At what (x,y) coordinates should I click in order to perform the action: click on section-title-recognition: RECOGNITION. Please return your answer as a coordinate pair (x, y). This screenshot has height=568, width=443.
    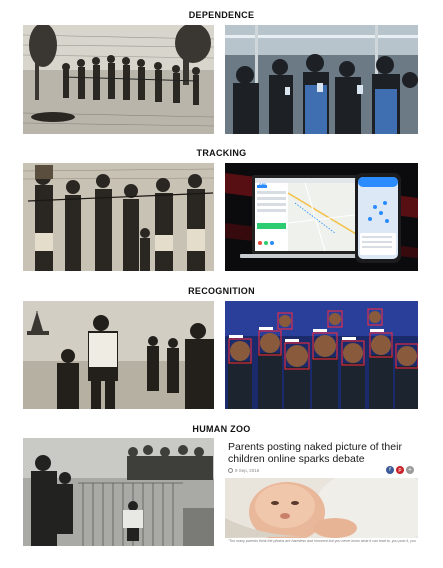
    Looking at the image, I should click on (221, 291).